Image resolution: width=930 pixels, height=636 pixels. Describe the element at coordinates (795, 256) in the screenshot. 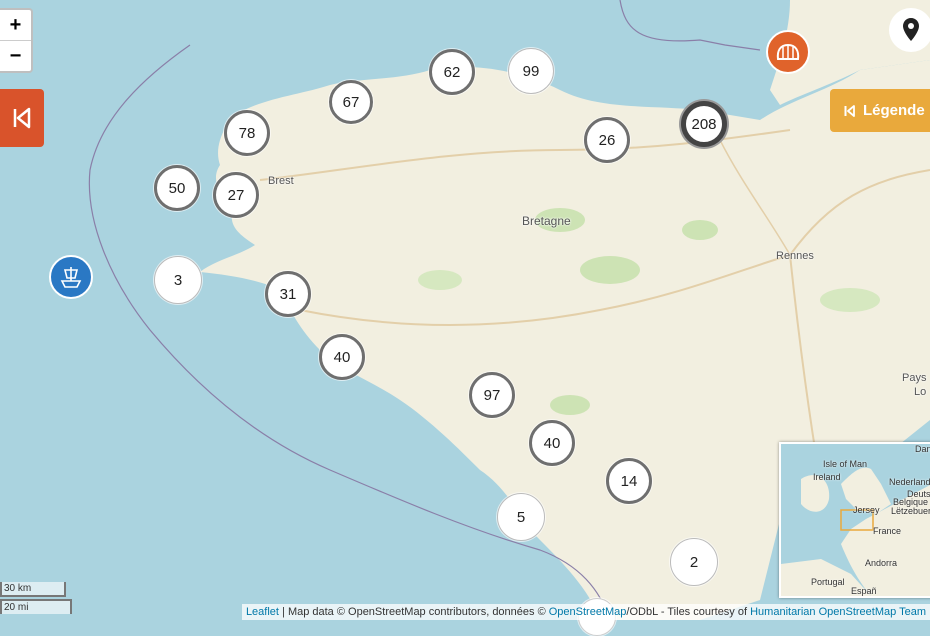

I see `place-label-rennes: Rennes` at that location.